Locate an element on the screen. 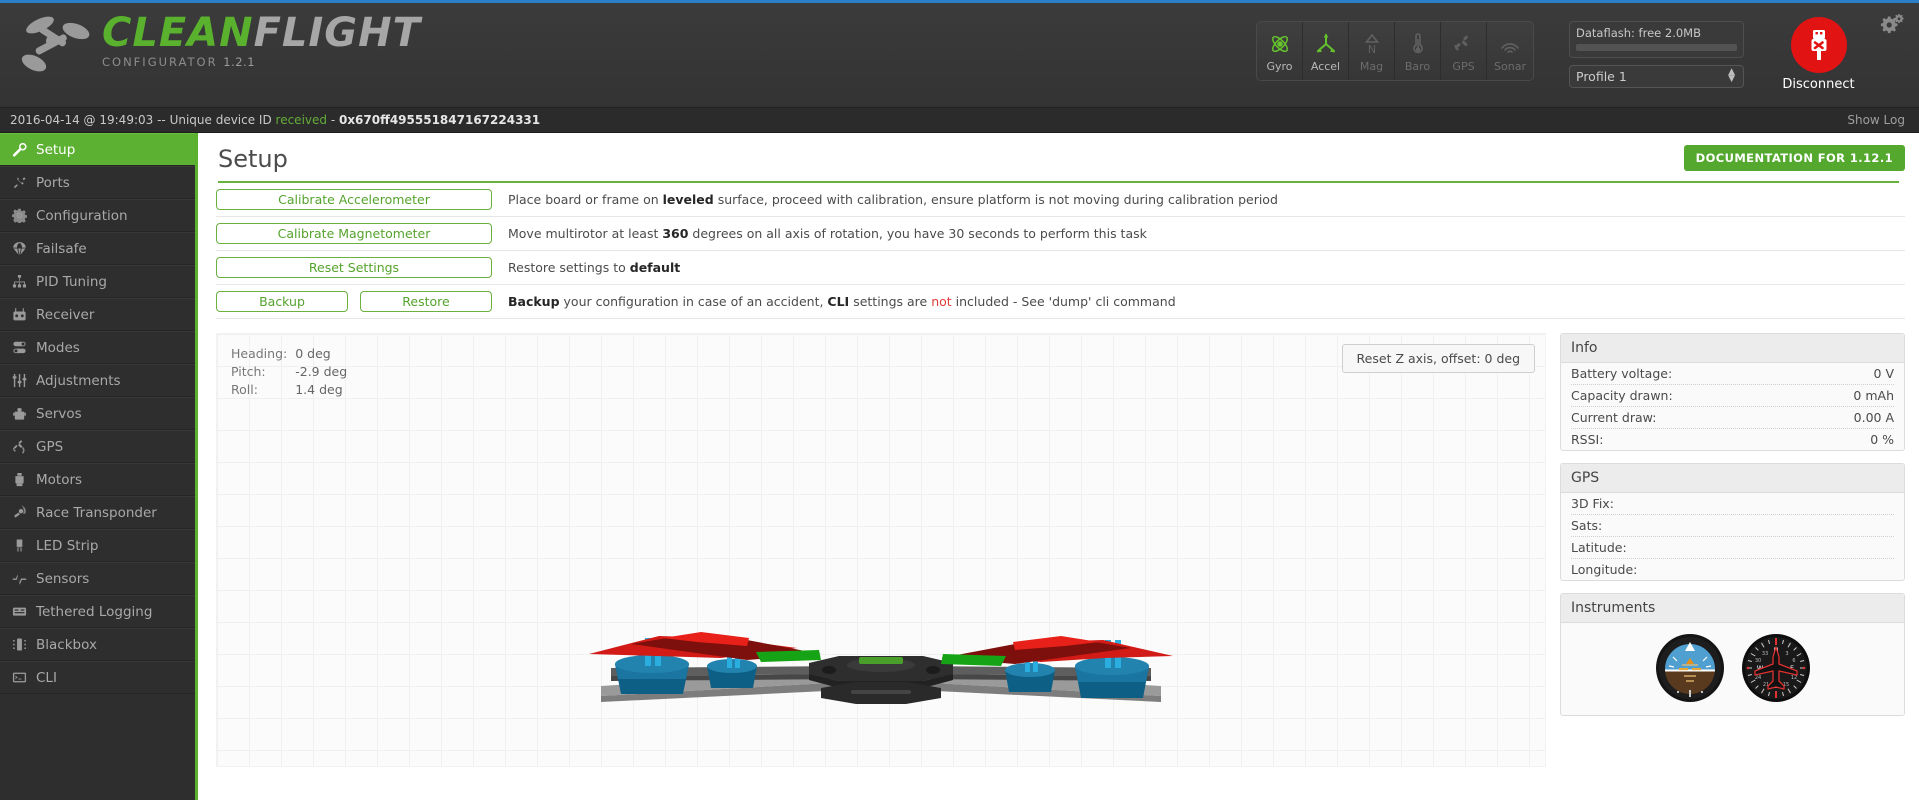  sidebar-item-label: PID Tuning is located at coordinates (71, 281).